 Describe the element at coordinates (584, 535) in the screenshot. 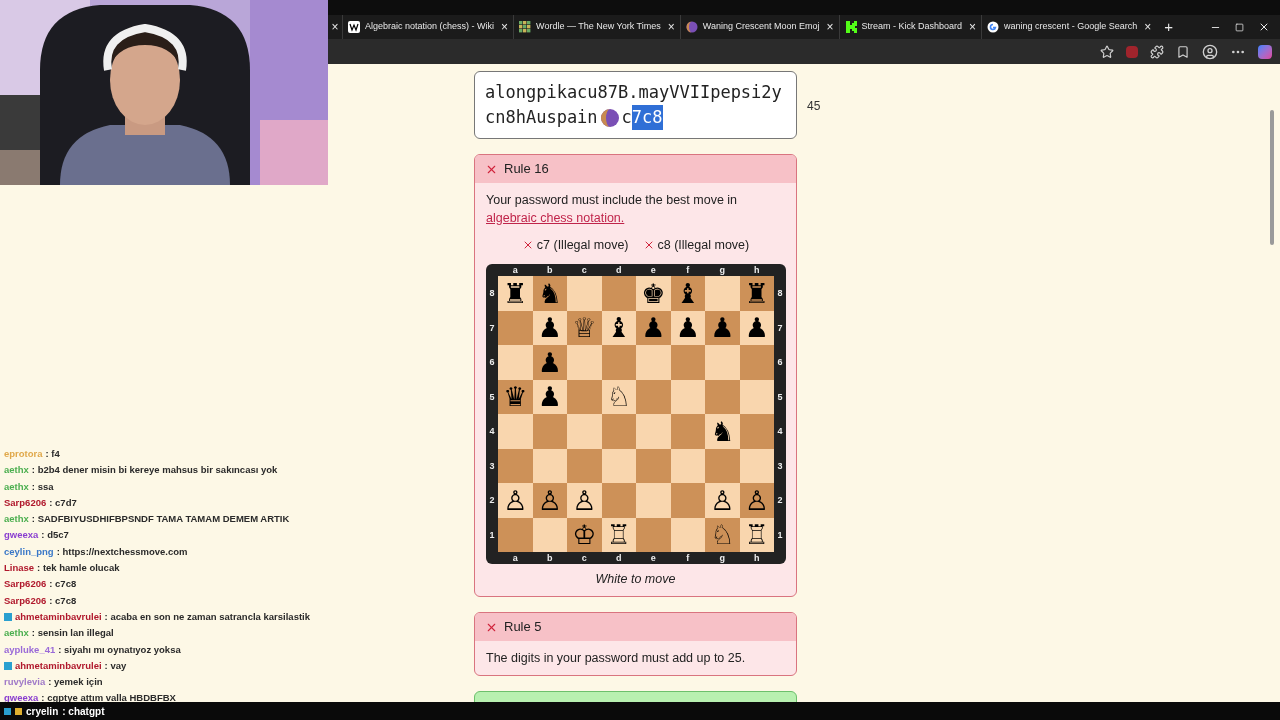

I see `chess-piece: ♔` at that location.